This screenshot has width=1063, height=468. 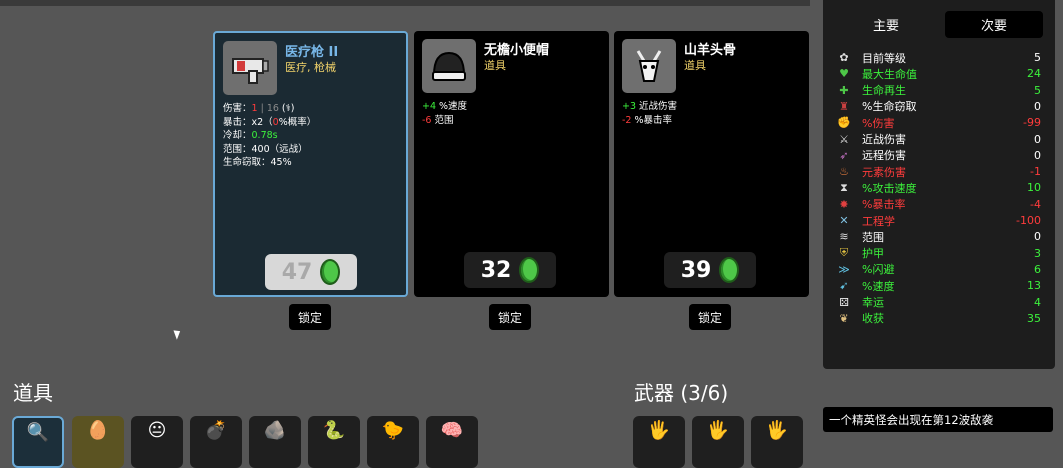 What do you see at coordinates (844, 172) in the screenshot?
I see `elemental-icon: ♨` at bounding box center [844, 172].